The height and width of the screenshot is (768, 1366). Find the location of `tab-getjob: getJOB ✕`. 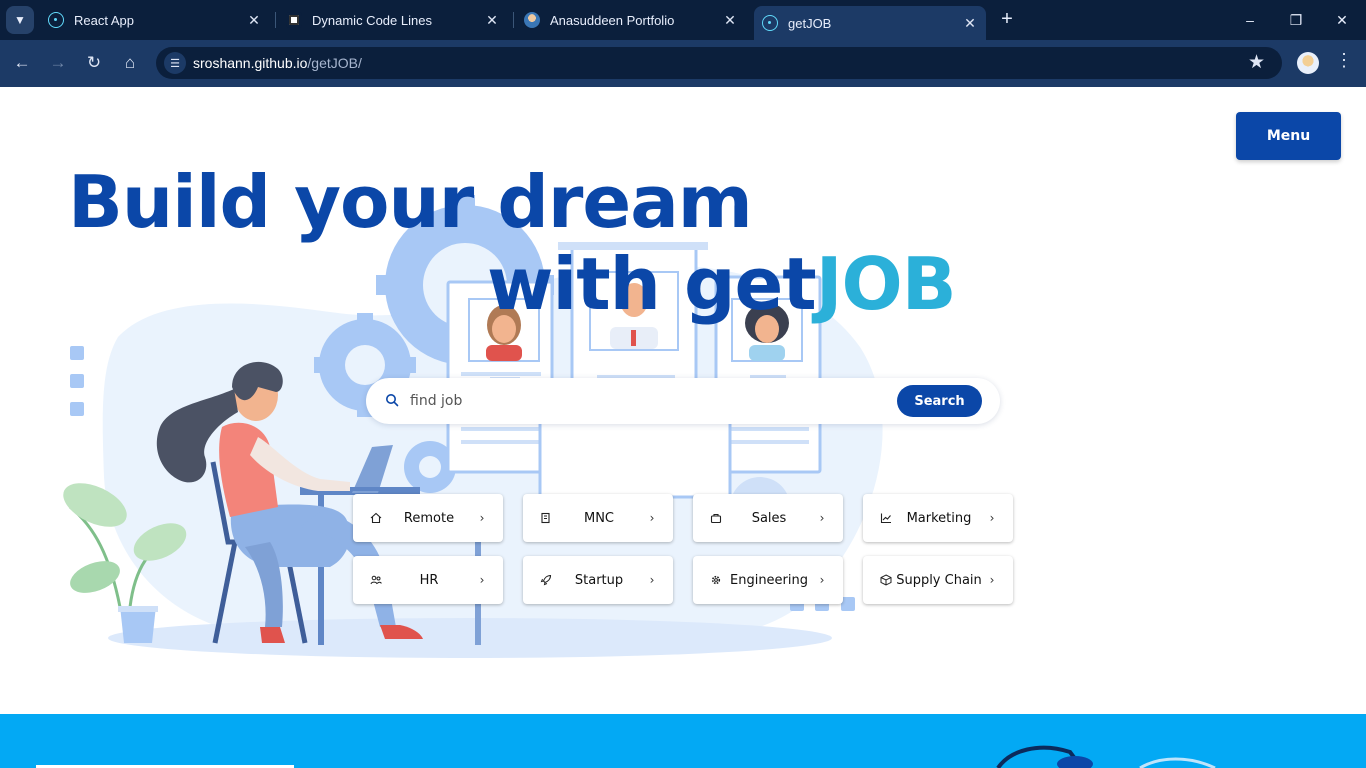

tab-getjob: getJOB ✕ is located at coordinates (870, 23).